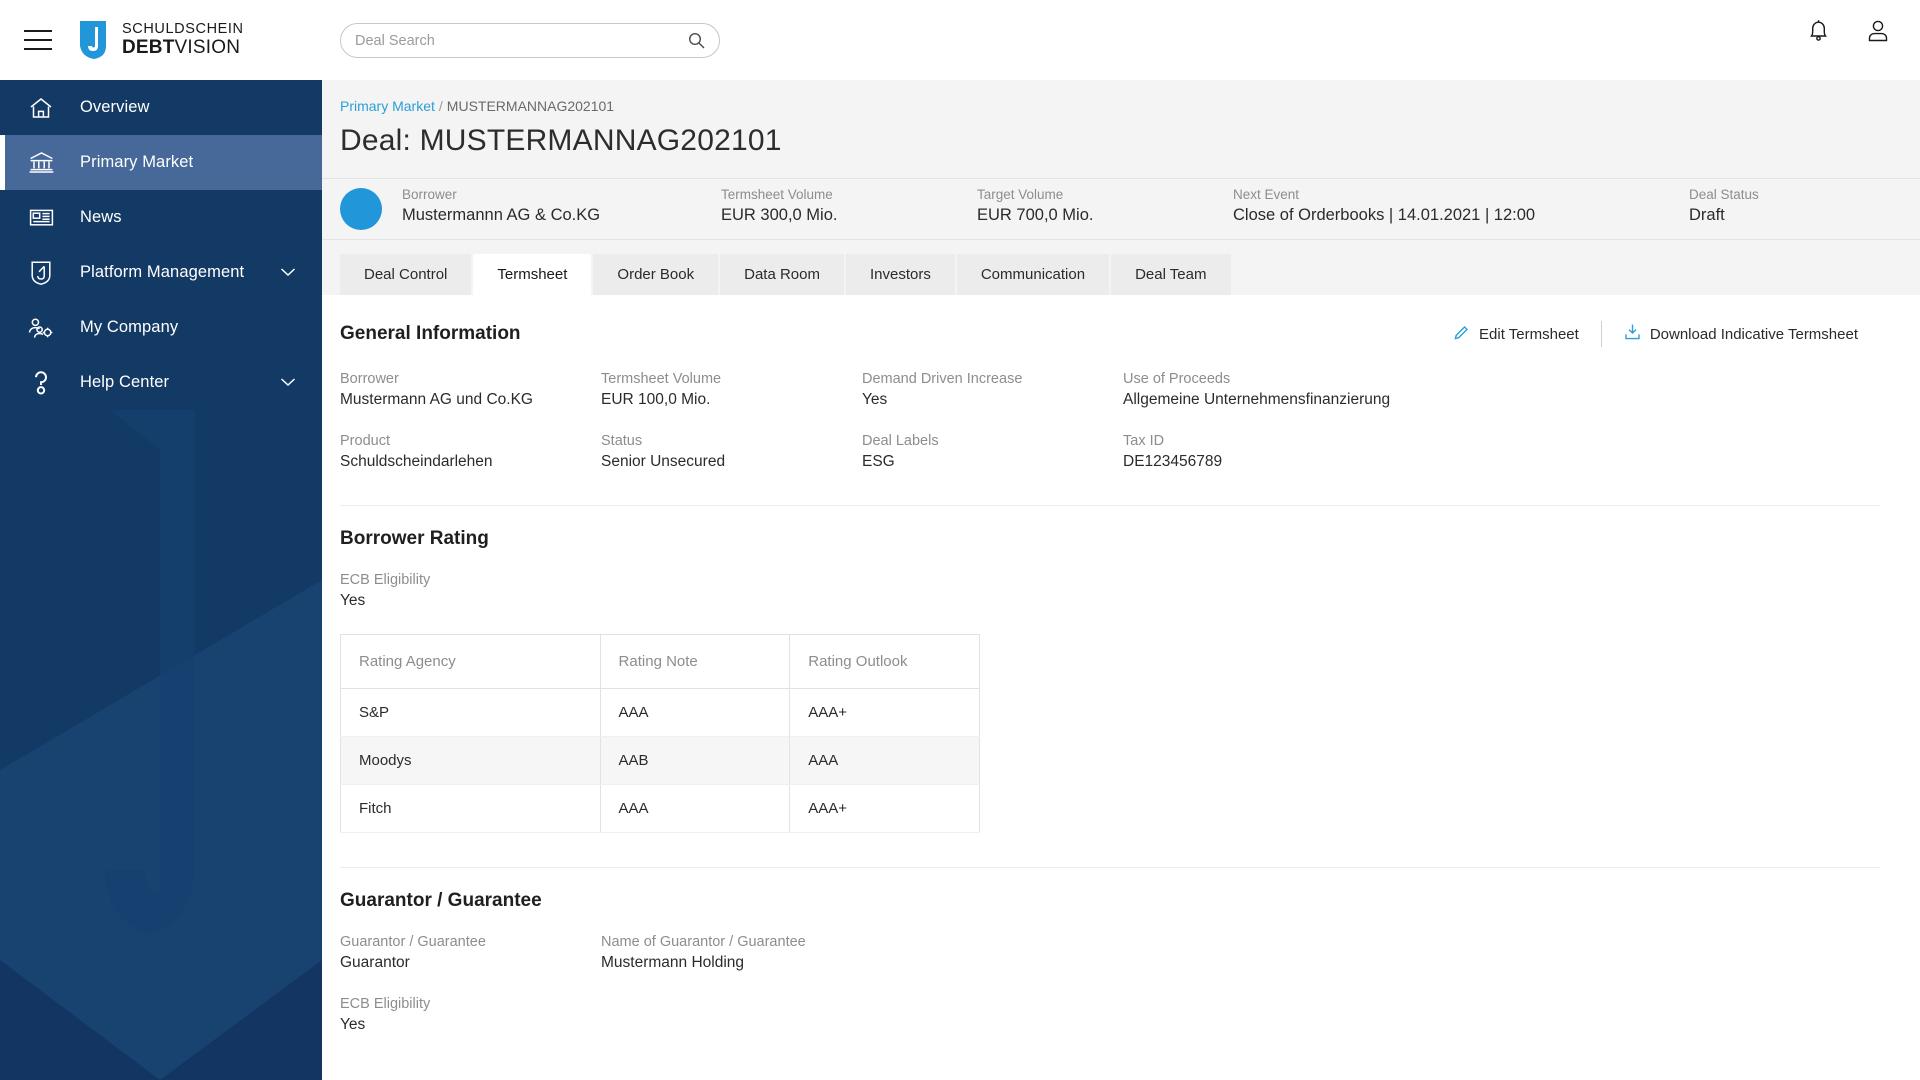 The height and width of the screenshot is (1080, 1920). I want to click on sidebar-item-platform-management: Platform Management, so click(161, 272).